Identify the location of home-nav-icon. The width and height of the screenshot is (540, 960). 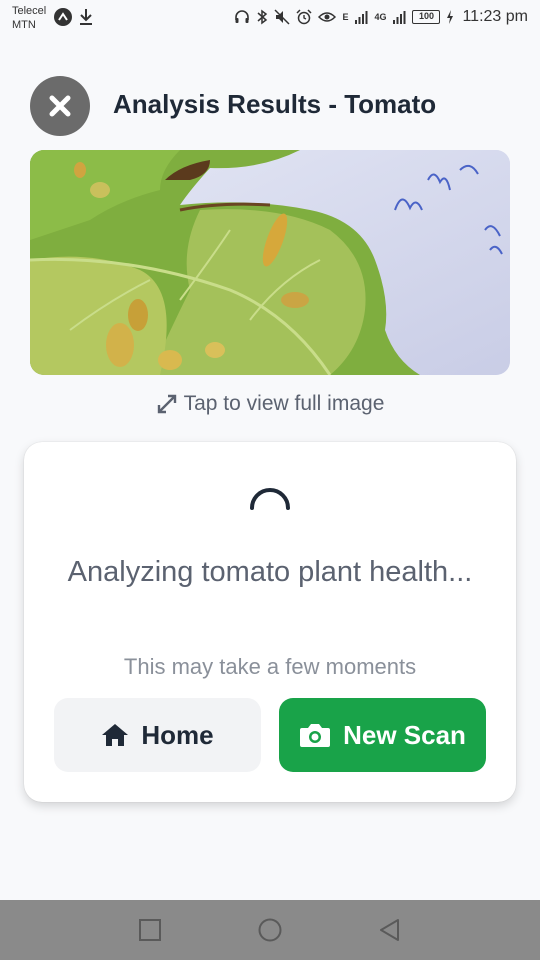
(270, 930).